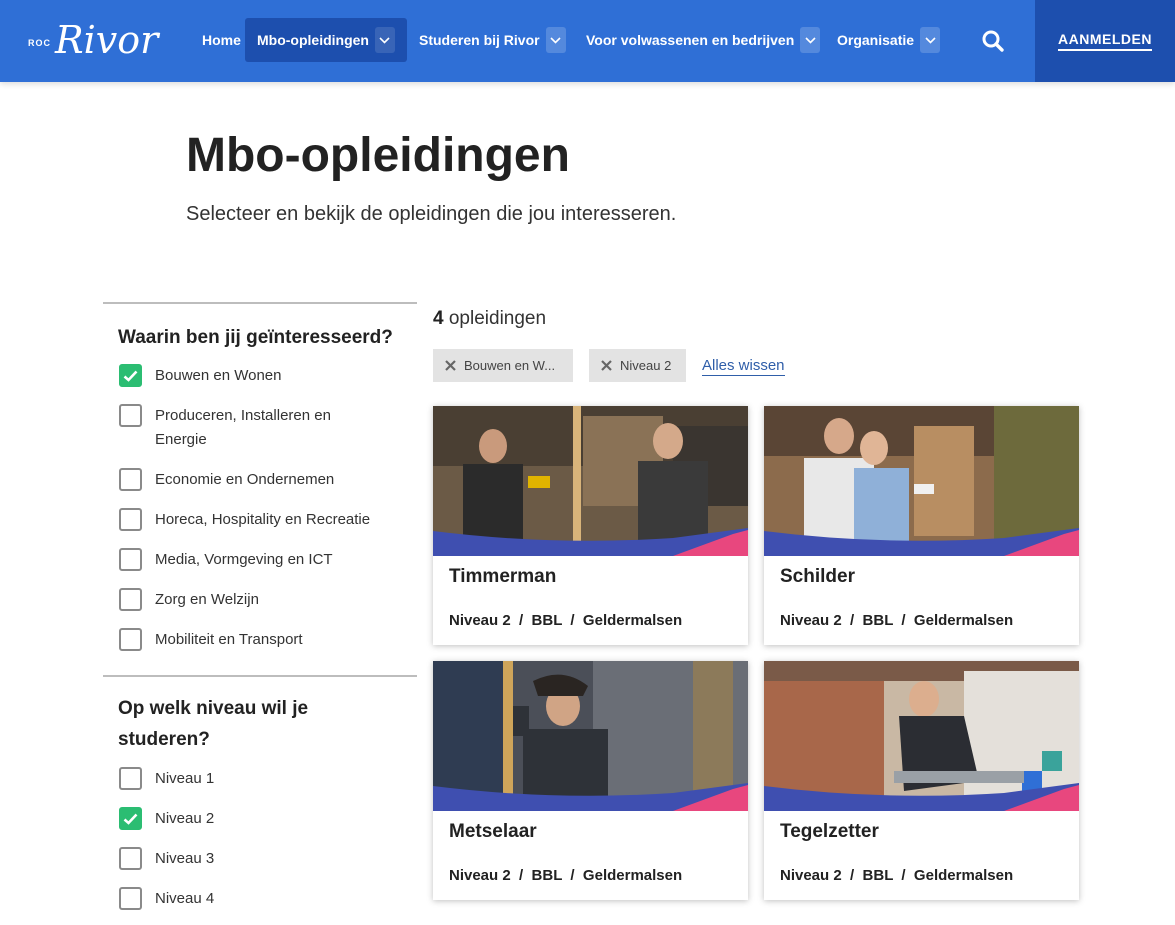 The image size is (1175, 925). What do you see at coordinates (185, 858) in the screenshot?
I see `filter-option-label: Niveau 3` at bounding box center [185, 858].